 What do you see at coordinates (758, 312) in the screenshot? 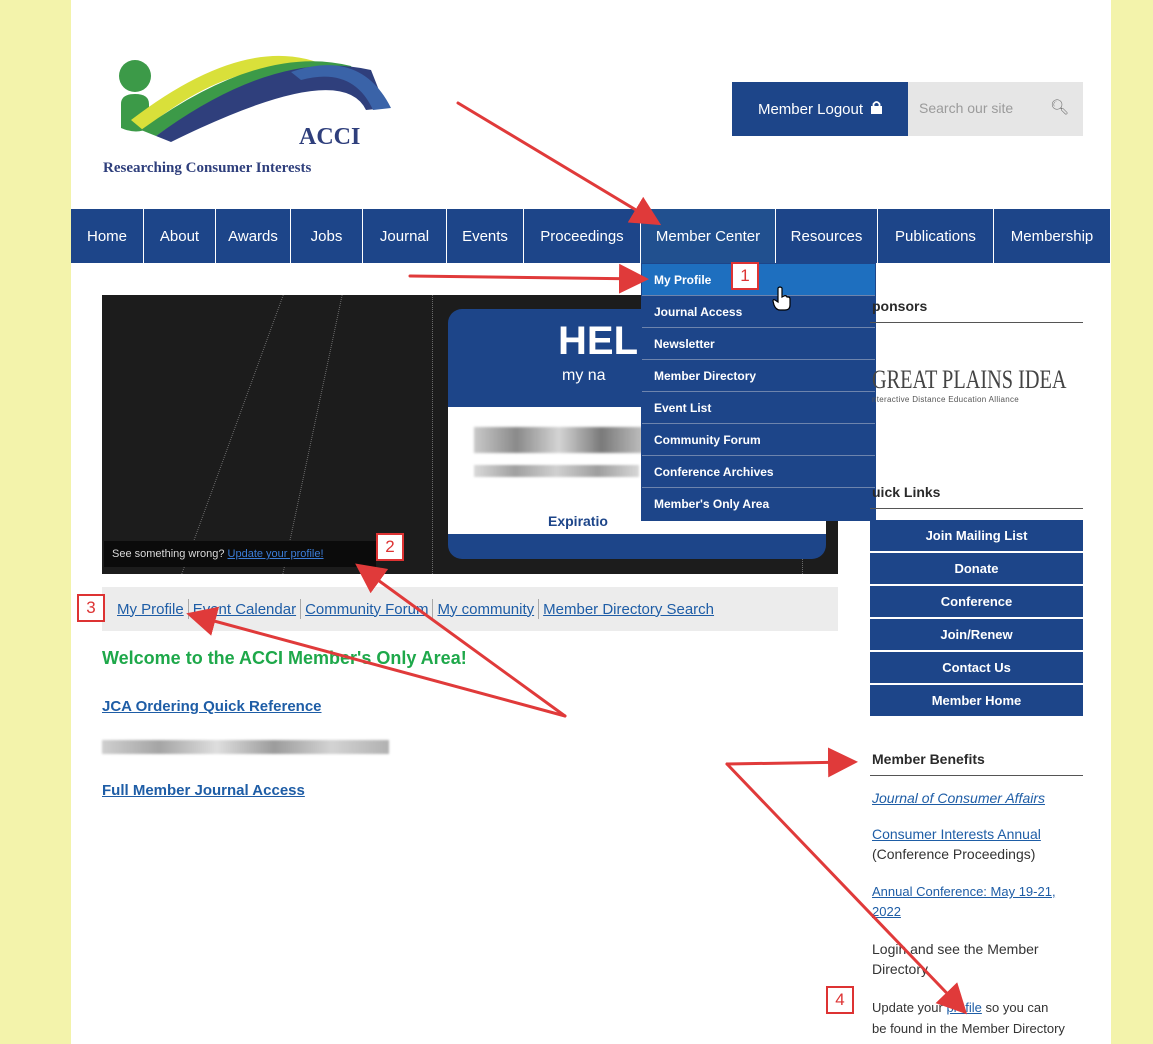
I see `dropdown-journal-access: Journal Access` at bounding box center [758, 312].